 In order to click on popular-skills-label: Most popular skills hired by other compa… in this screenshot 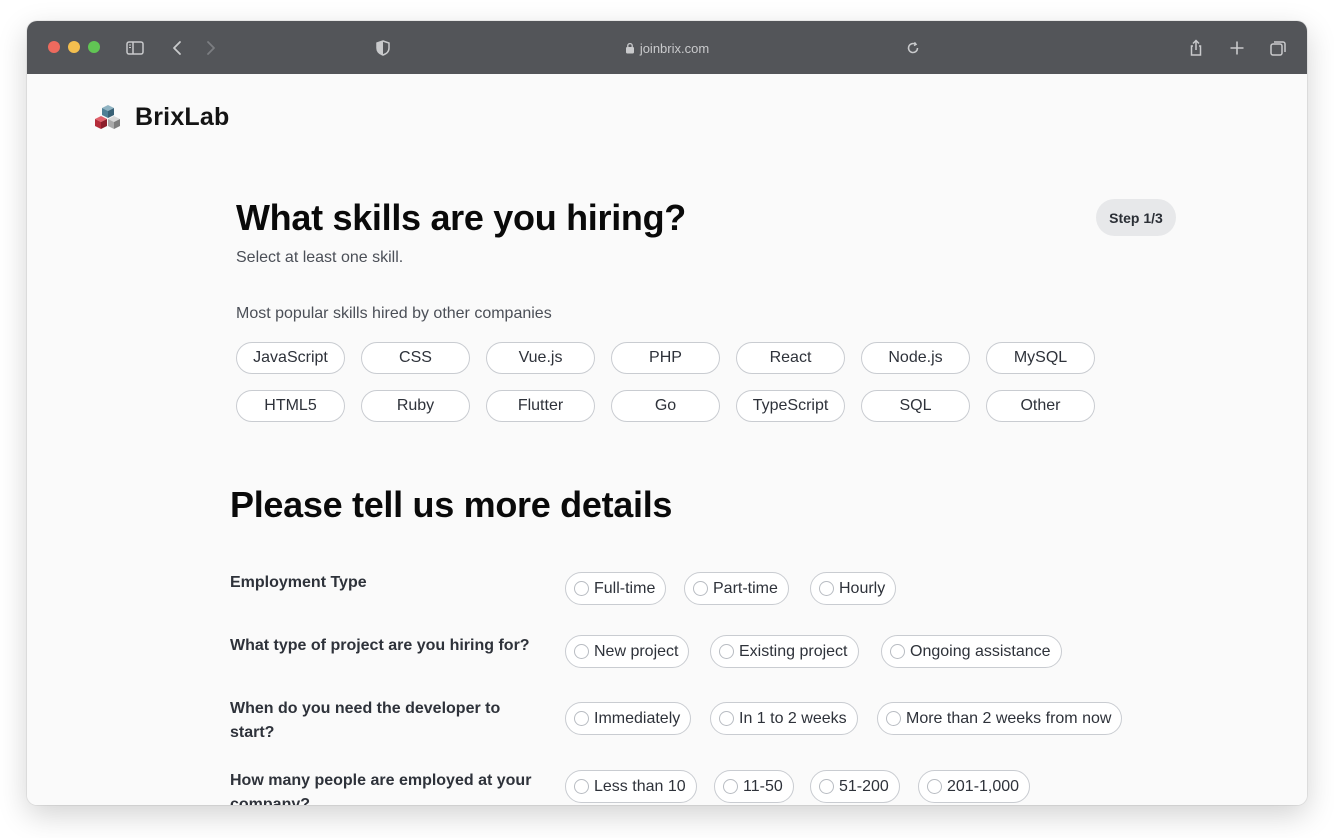, I will do `click(394, 313)`.